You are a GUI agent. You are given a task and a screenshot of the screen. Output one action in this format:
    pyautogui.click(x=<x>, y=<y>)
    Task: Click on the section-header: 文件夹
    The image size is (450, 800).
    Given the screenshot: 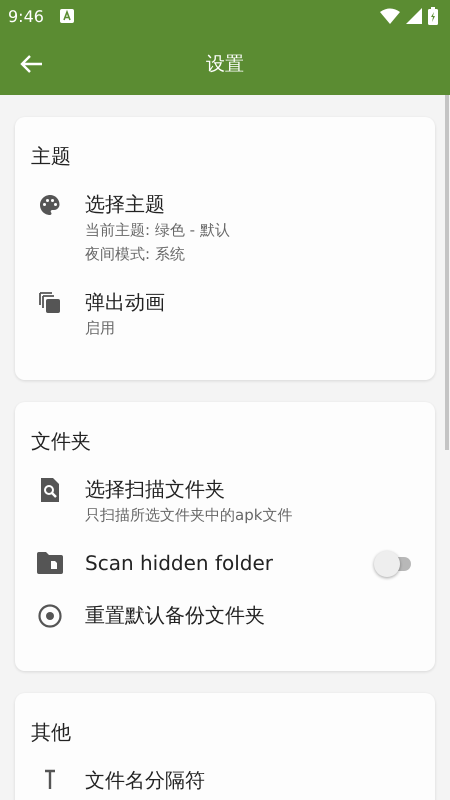 What is the action you would take?
    pyautogui.click(x=61, y=441)
    